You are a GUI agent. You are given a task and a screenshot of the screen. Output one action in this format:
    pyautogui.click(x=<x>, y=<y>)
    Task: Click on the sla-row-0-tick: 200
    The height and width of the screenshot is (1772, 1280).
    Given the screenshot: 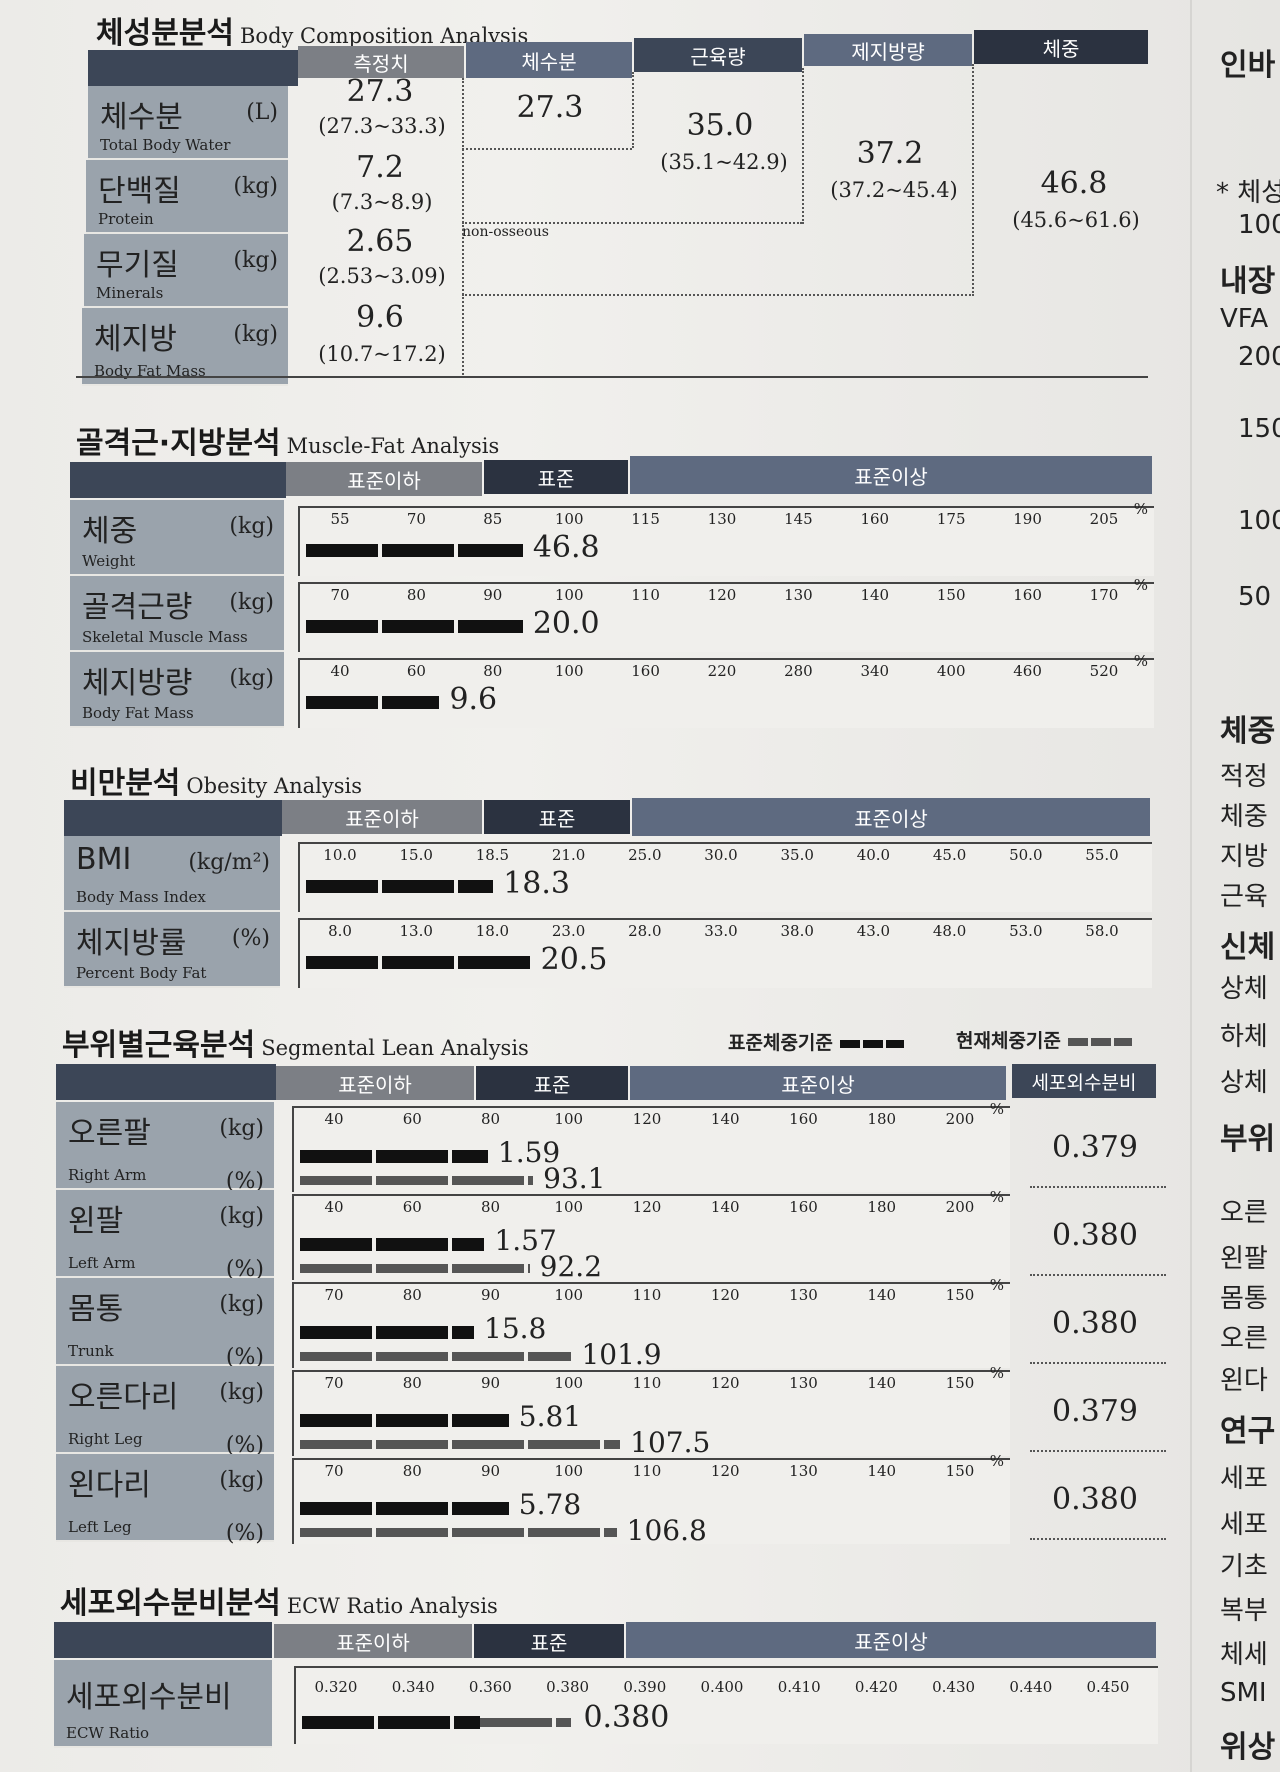 What is the action you would take?
    pyautogui.click(x=960, y=1119)
    